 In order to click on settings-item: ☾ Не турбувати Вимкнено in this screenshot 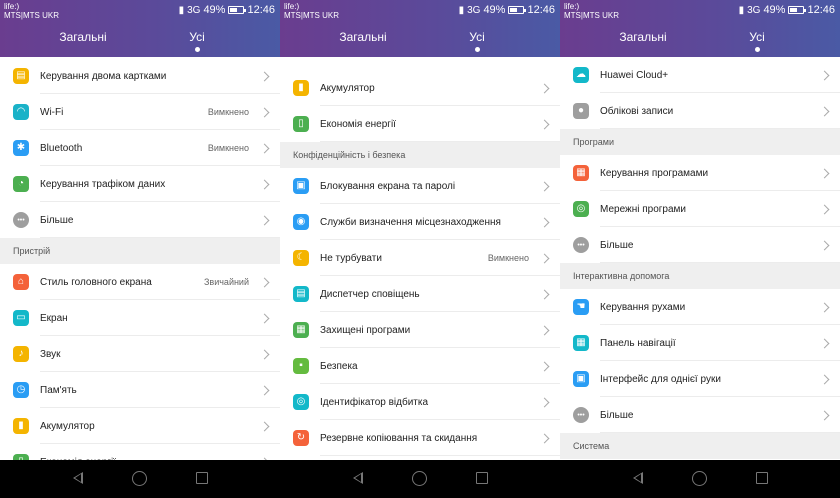, I will do `click(420, 258)`.